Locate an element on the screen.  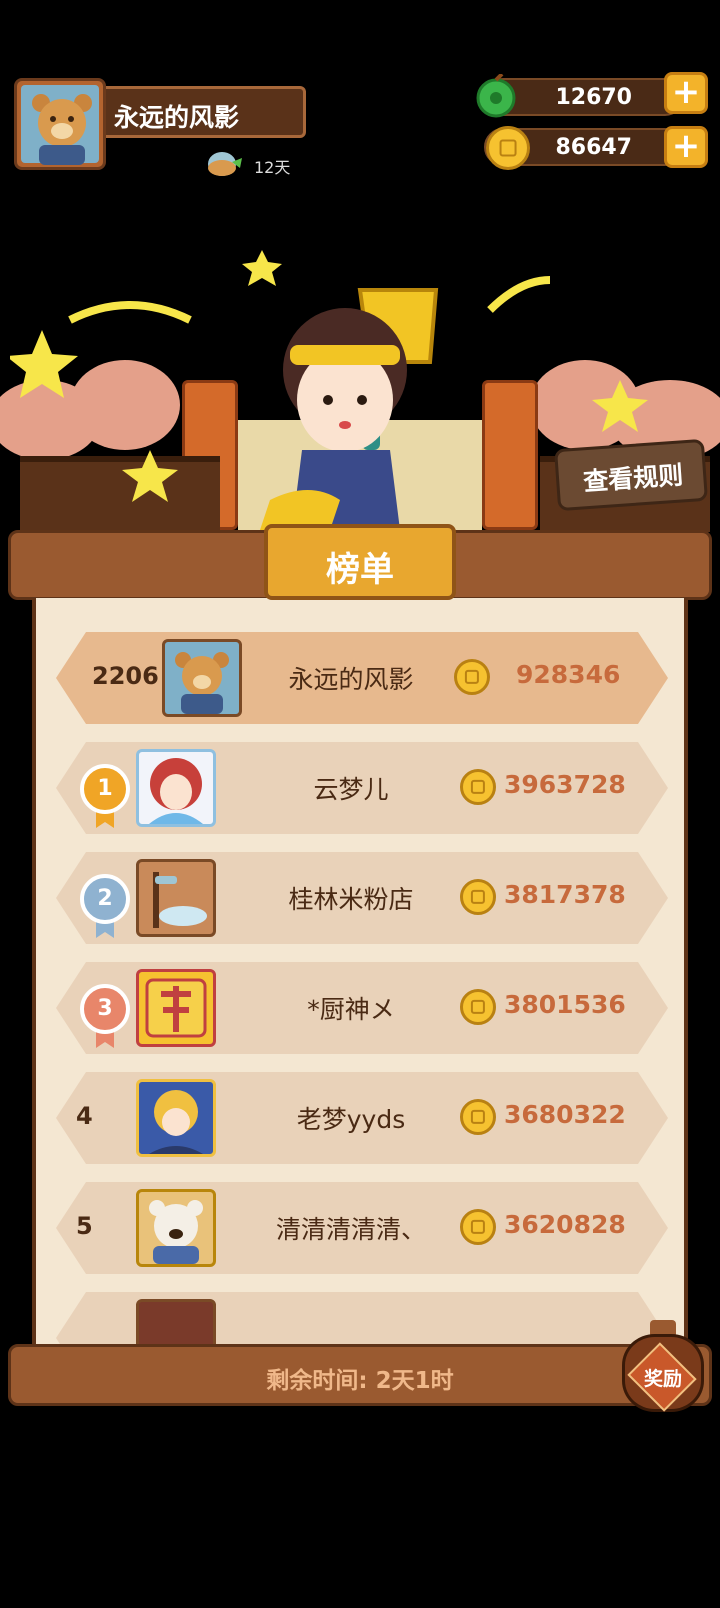
reward-label: 奖励 is located at coordinates (662, 1379).